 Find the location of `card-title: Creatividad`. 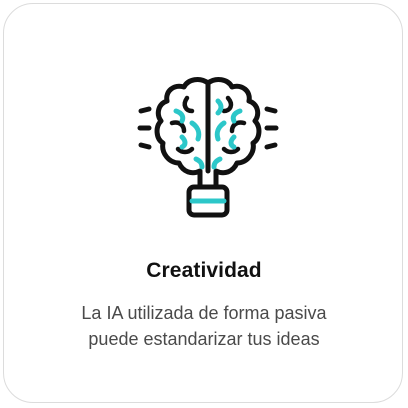

card-title: Creatividad is located at coordinates (204, 270).